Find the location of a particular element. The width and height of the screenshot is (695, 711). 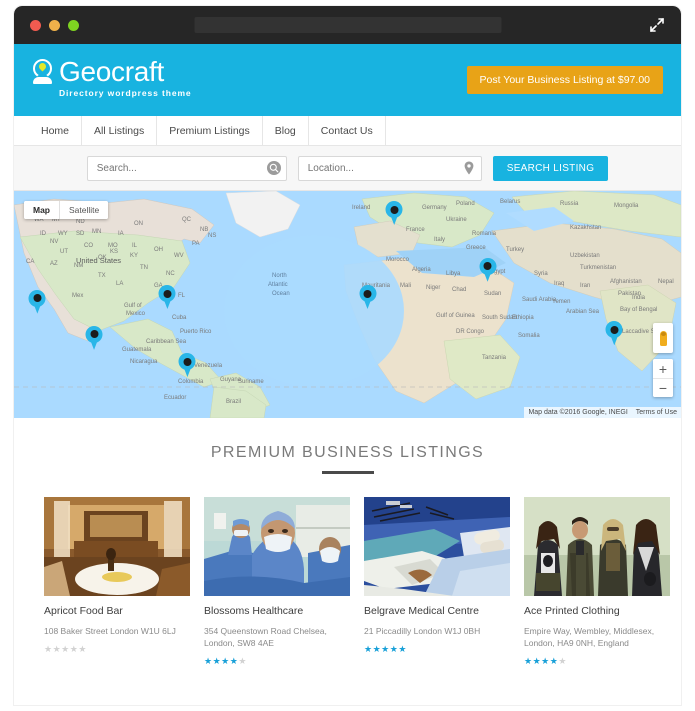

svg-text: Ireland is located at coordinates (361, 208).